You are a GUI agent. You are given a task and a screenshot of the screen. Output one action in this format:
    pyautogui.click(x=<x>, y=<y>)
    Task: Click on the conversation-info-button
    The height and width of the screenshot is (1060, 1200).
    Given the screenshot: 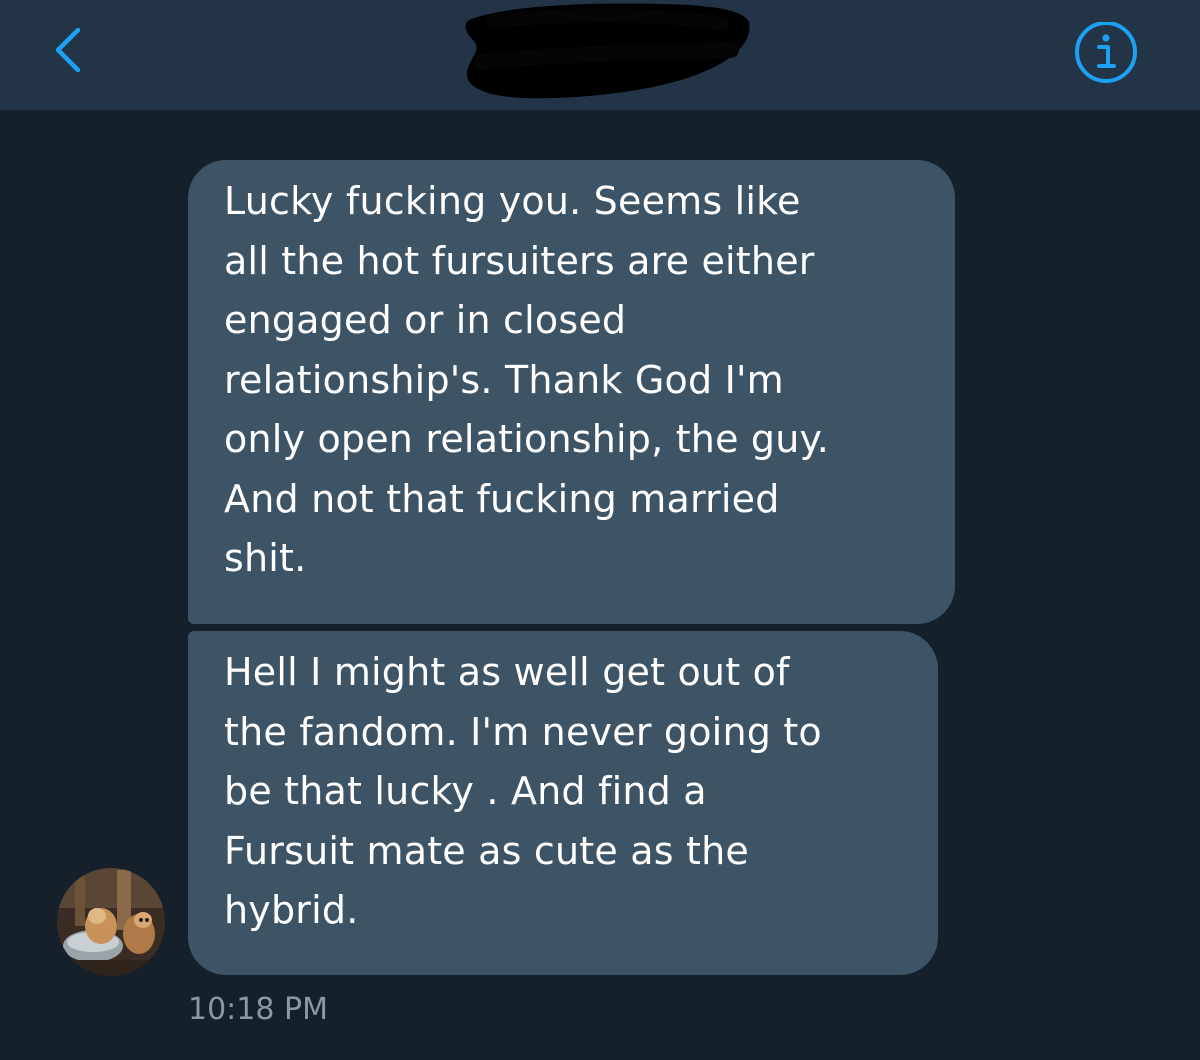 What is the action you would take?
    pyautogui.click(x=1106, y=56)
    